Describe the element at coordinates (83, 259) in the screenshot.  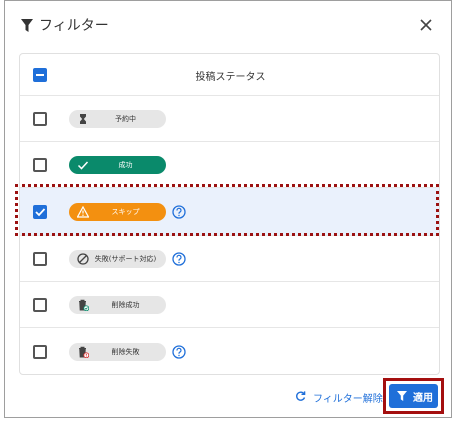
I see `blocked-icon` at that location.